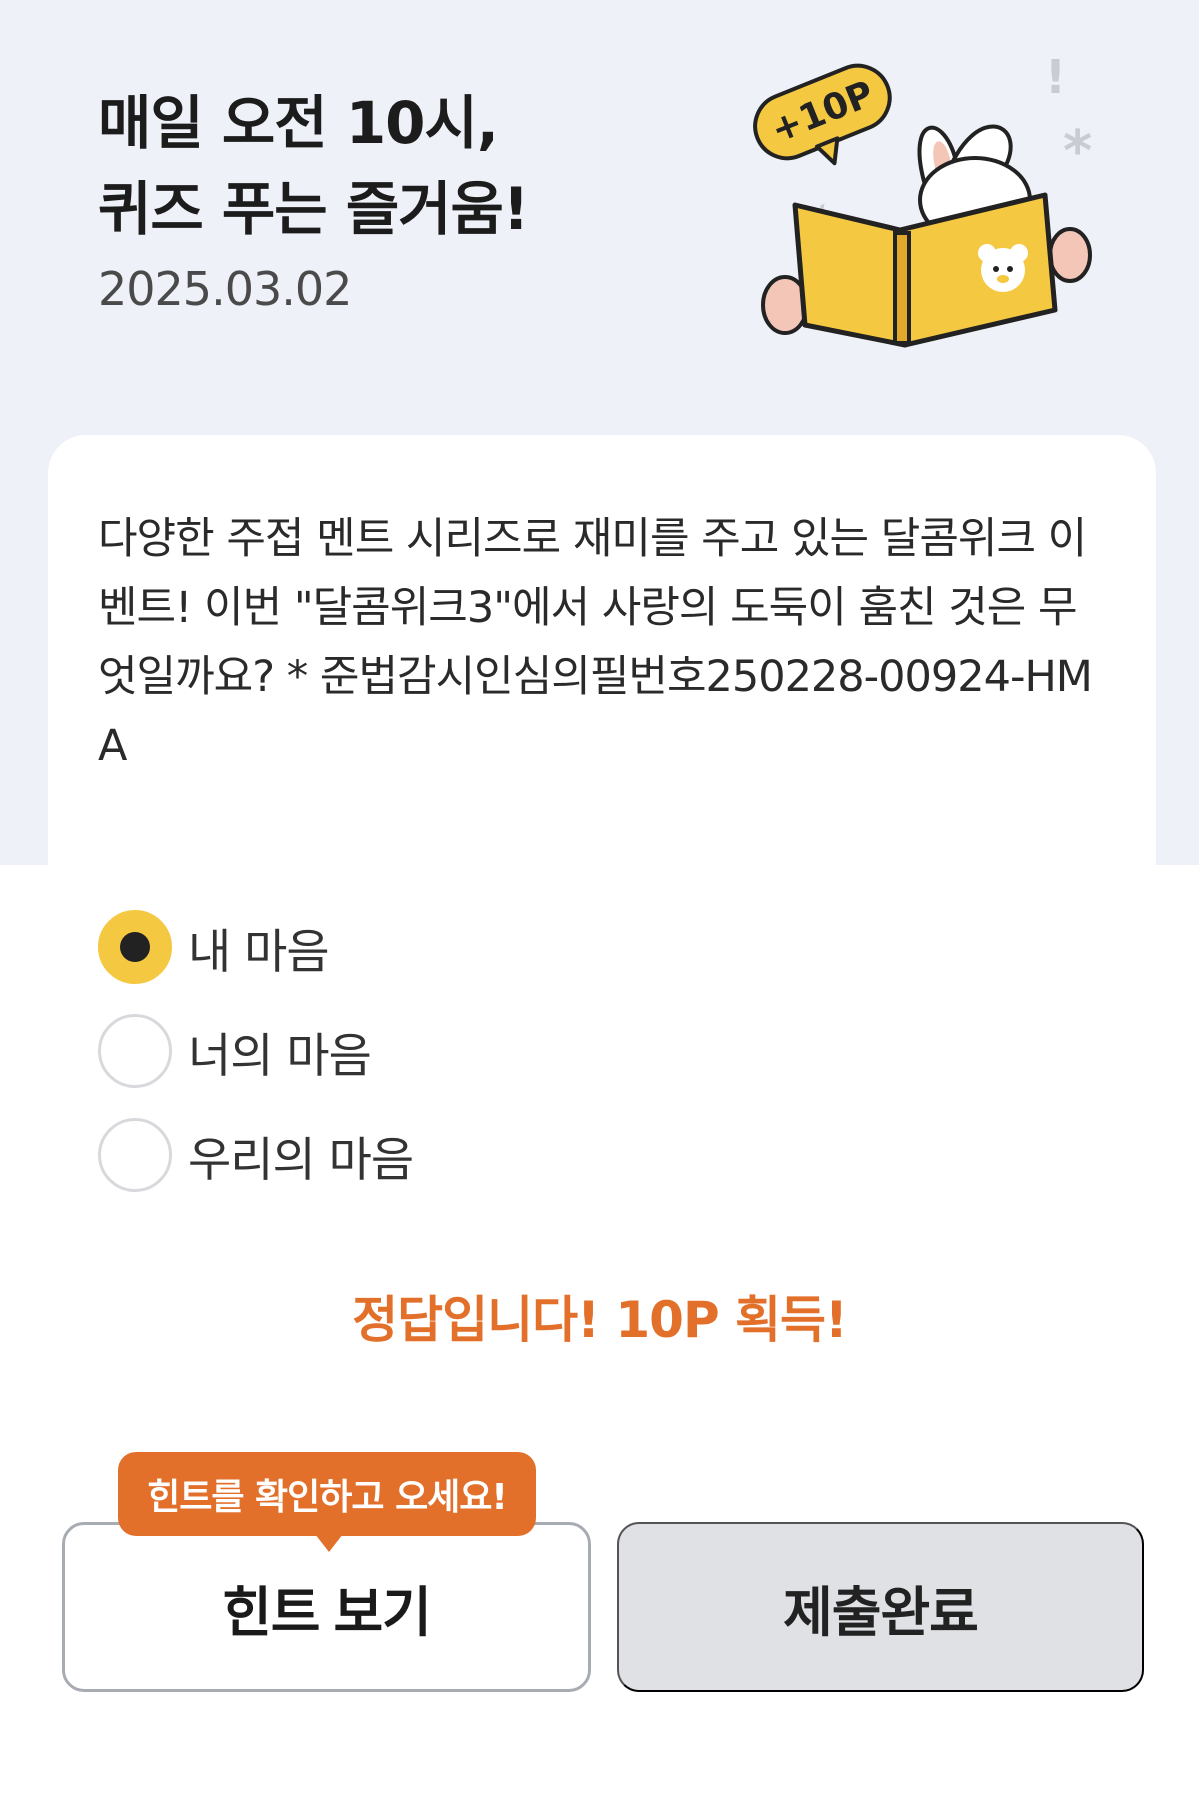  Describe the element at coordinates (135, 947) in the screenshot. I see `radio-selected-icon` at that location.